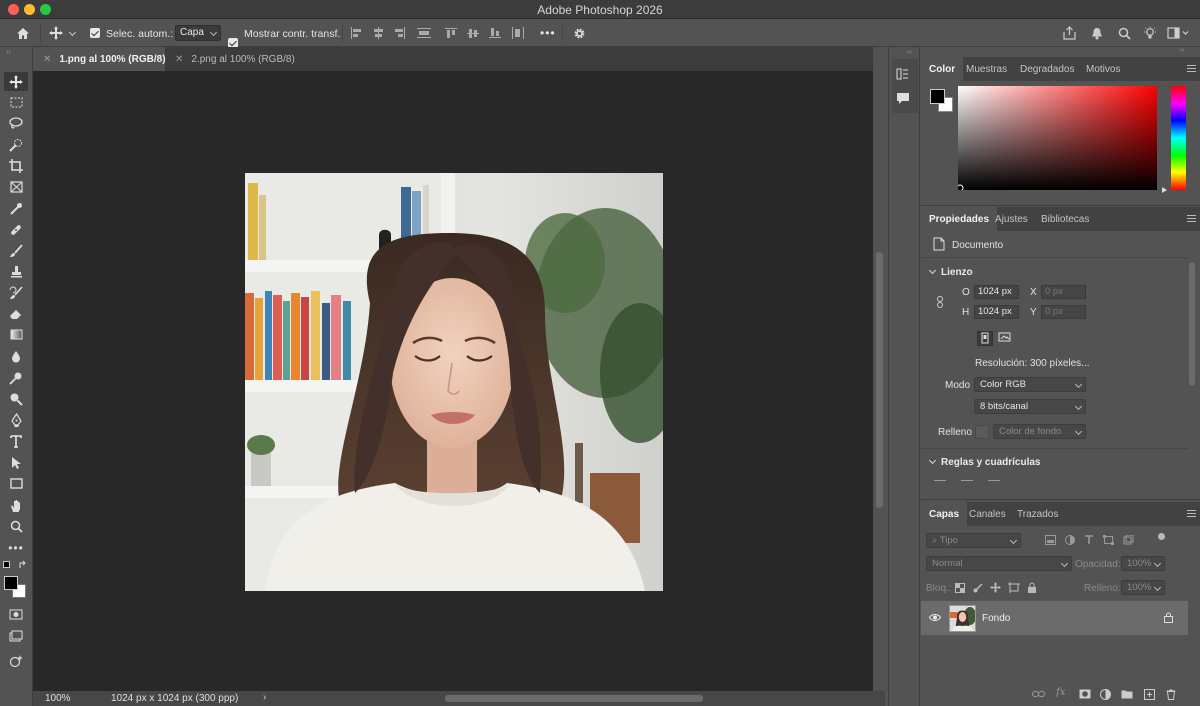 The image size is (1200, 706). What do you see at coordinates (1178, 138) in the screenshot?
I see `hue-slider` at bounding box center [1178, 138].